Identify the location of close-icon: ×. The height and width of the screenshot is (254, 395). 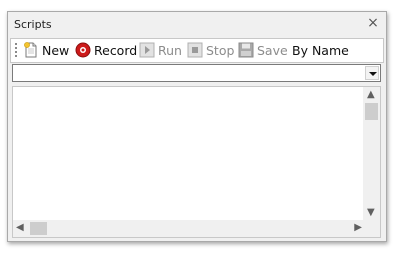
(373, 23).